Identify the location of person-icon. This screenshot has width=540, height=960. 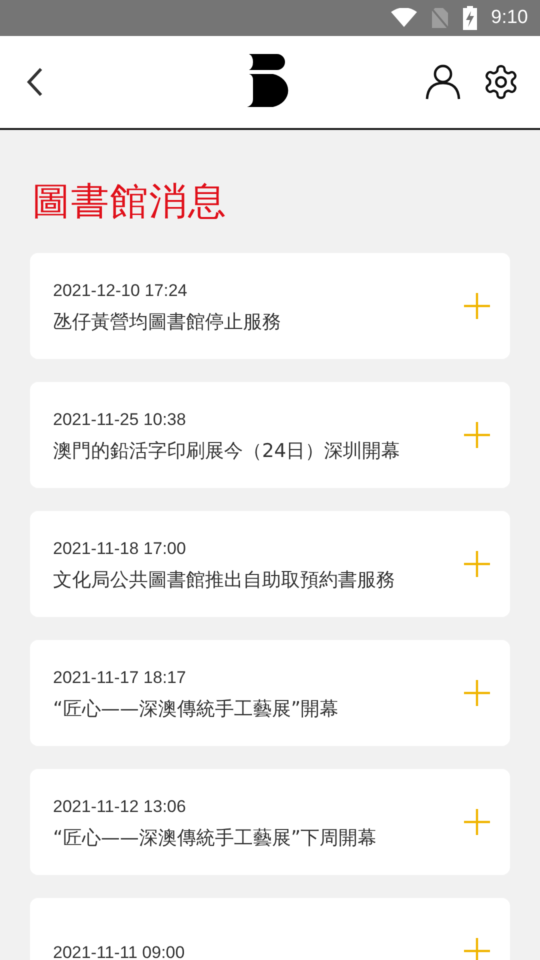
(443, 82).